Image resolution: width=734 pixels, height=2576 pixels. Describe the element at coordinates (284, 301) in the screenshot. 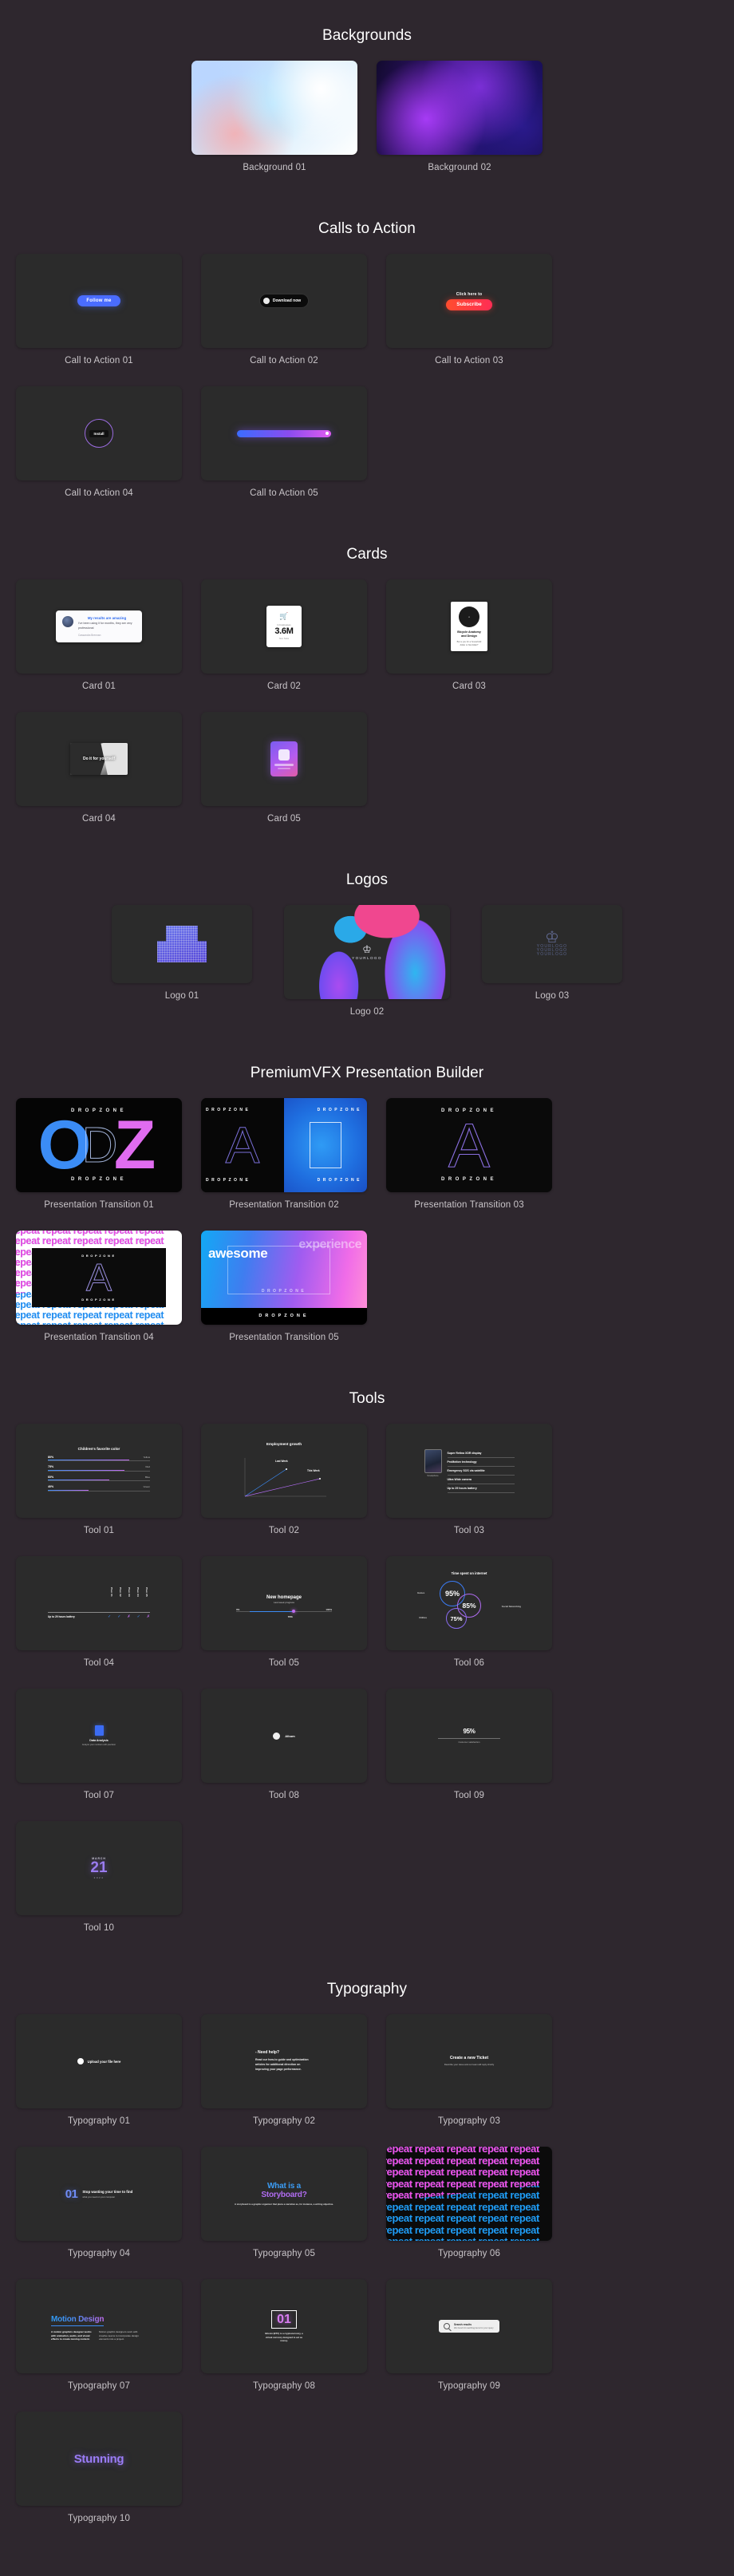

I see `thumbnail-cta-02: Download now` at that location.